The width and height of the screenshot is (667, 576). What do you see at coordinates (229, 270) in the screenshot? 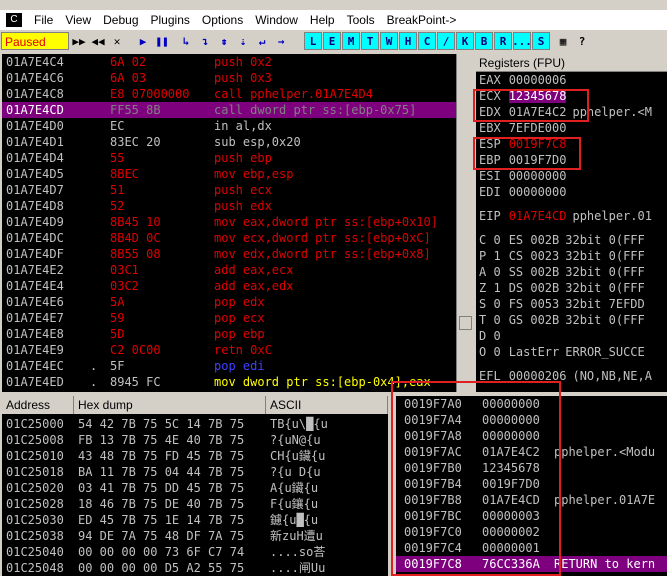
I see `disasm-row: 01A7E4E2 03C1 add eax,ecx` at bounding box center [229, 270].